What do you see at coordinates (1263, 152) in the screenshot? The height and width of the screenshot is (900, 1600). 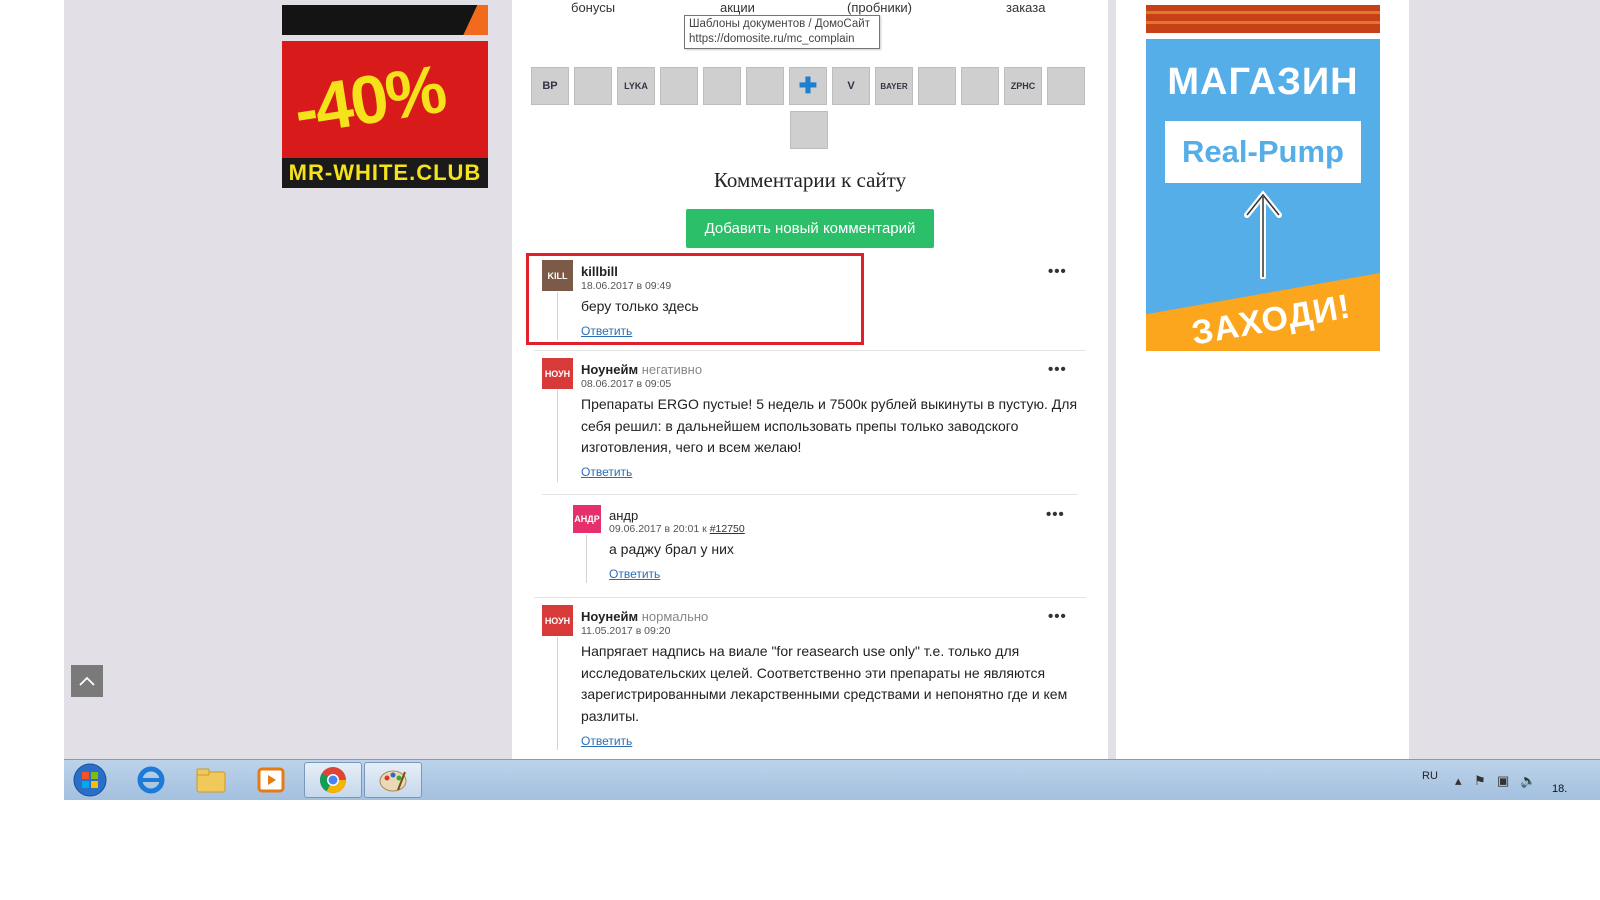 I see `ad-brand-text: Real-Pump` at bounding box center [1263, 152].